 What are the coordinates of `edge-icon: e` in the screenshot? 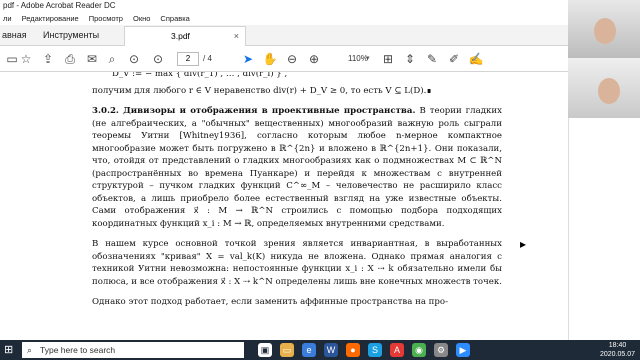 It's located at (309, 350).